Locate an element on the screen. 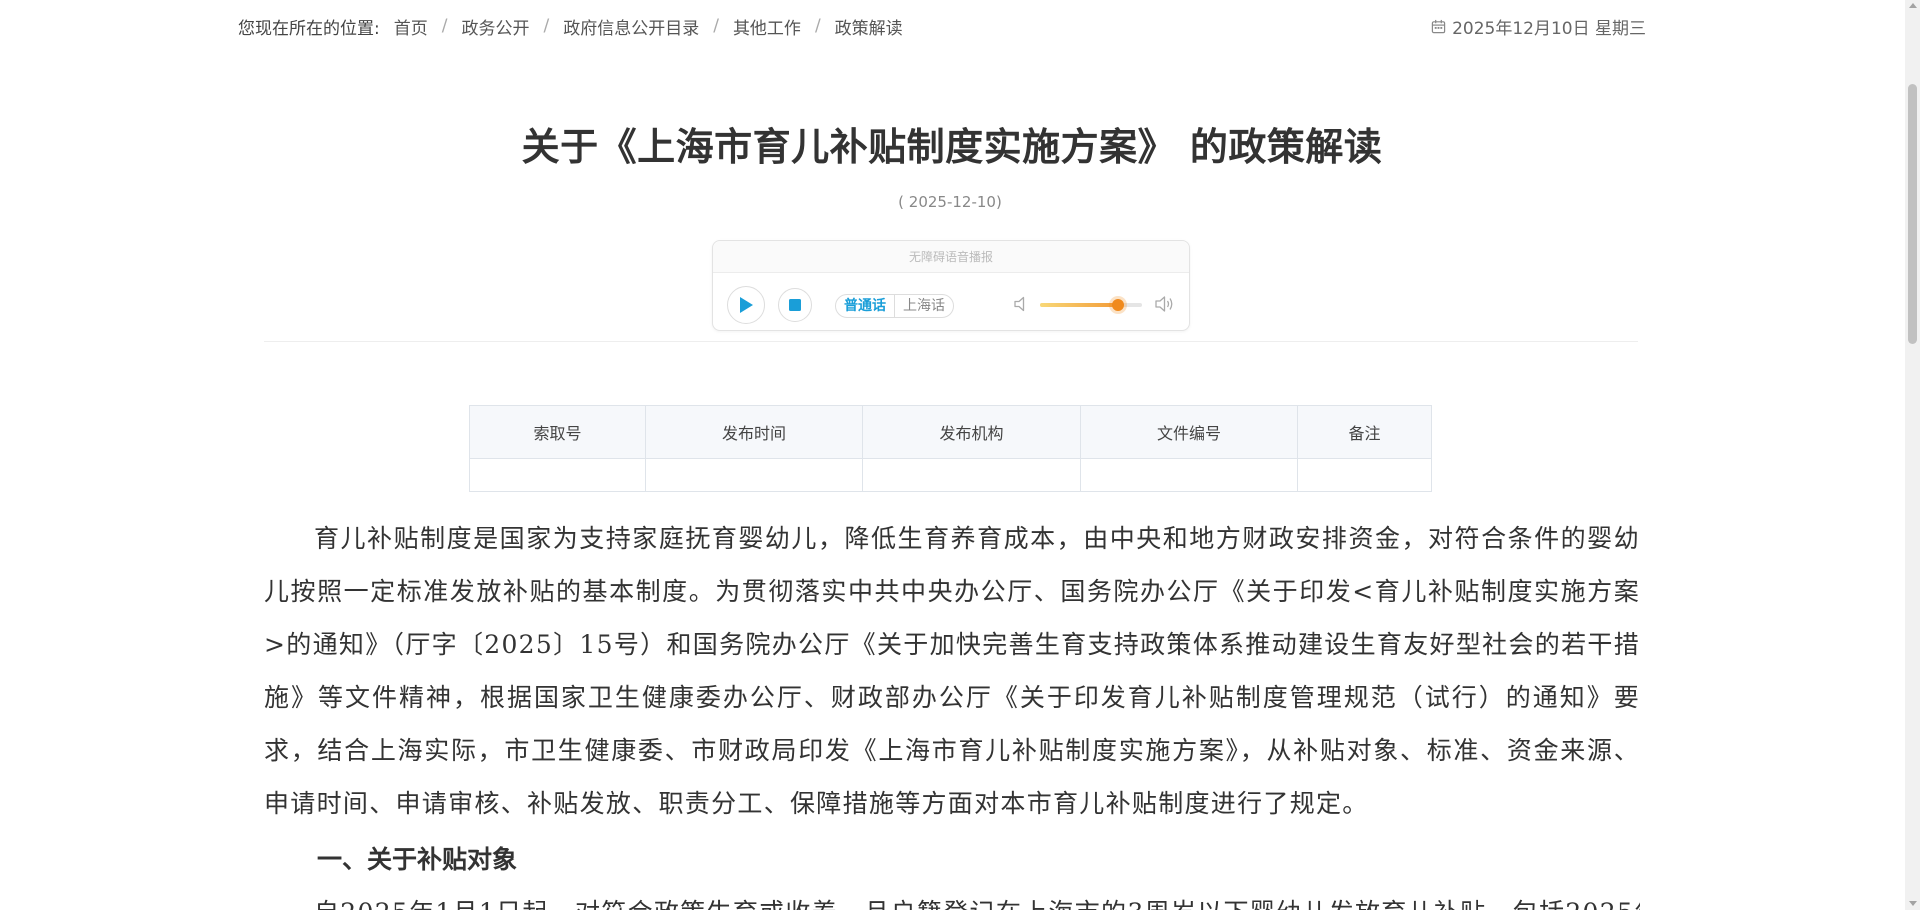 This screenshot has width=1920, height=910. calendar-icon is located at coordinates (1438, 26).